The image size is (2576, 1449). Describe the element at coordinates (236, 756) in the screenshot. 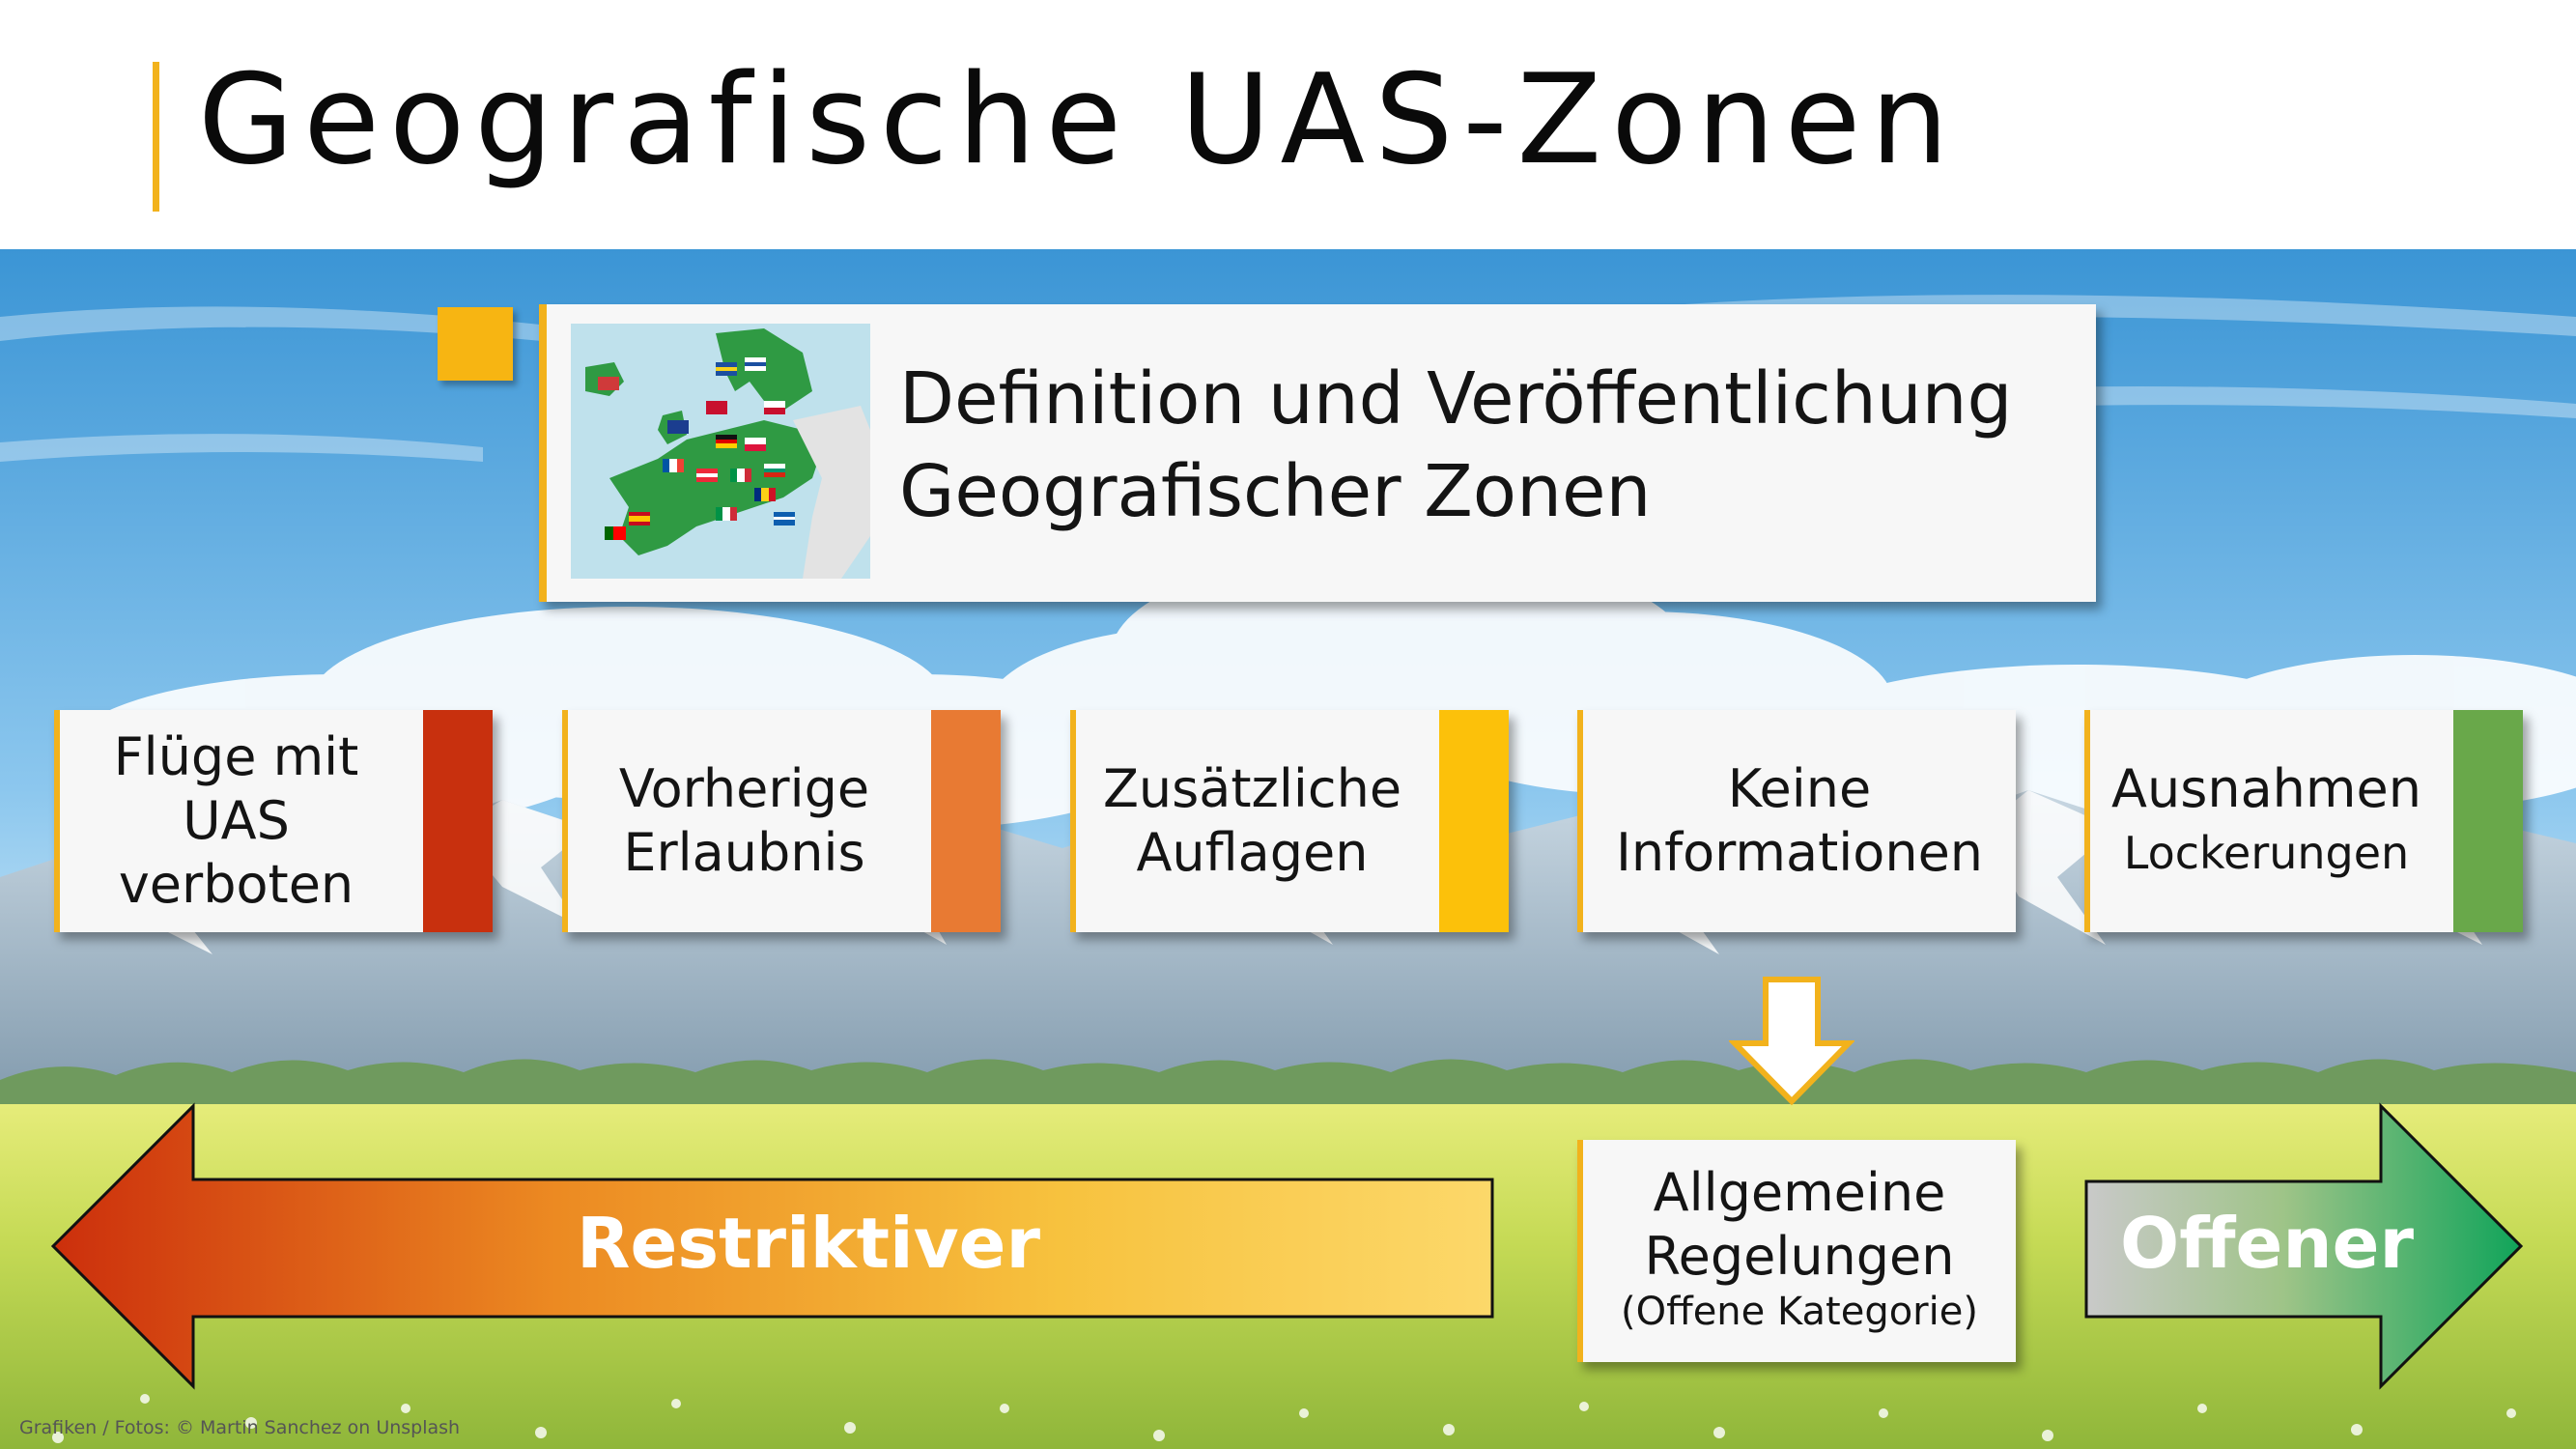

I see `zone-label-line-1: Flüge mit` at that location.